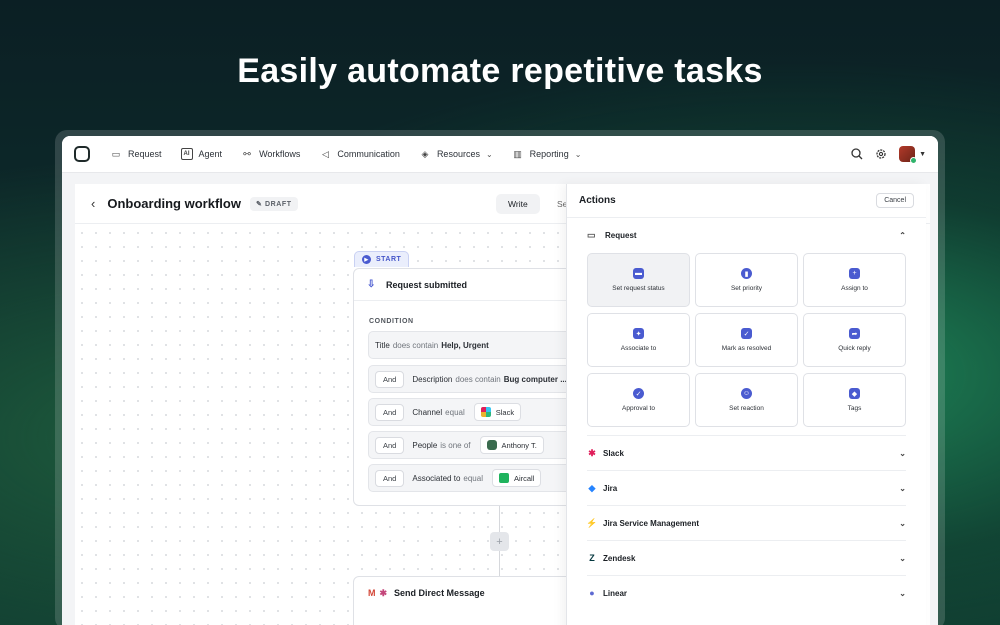  What do you see at coordinates (82, 154) in the screenshot?
I see `logo-icon` at bounding box center [82, 154].